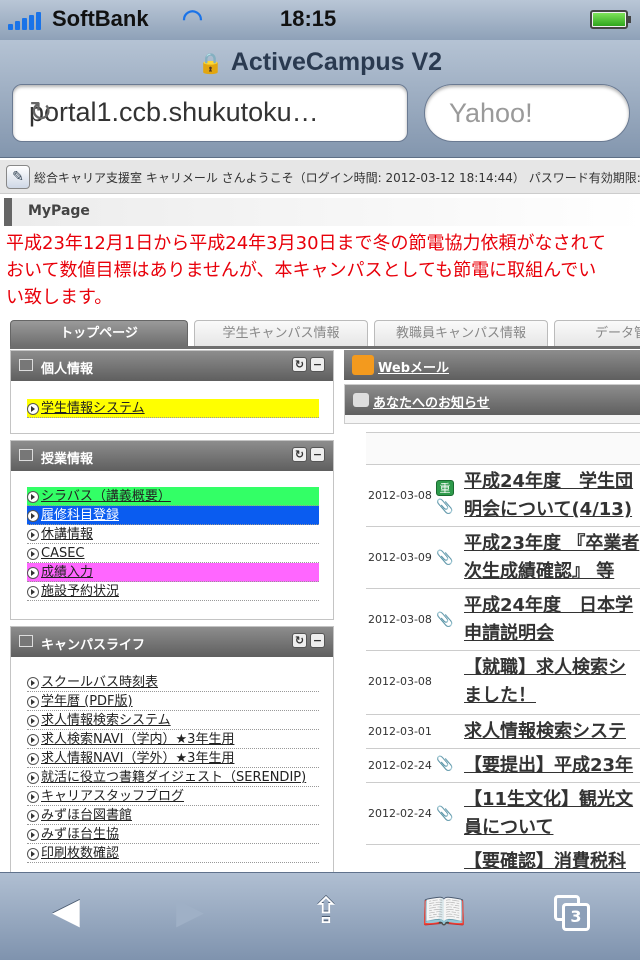 The height and width of the screenshot is (960, 640). Describe the element at coordinates (610, 19) in the screenshot. I see `battery-icon` at that location.